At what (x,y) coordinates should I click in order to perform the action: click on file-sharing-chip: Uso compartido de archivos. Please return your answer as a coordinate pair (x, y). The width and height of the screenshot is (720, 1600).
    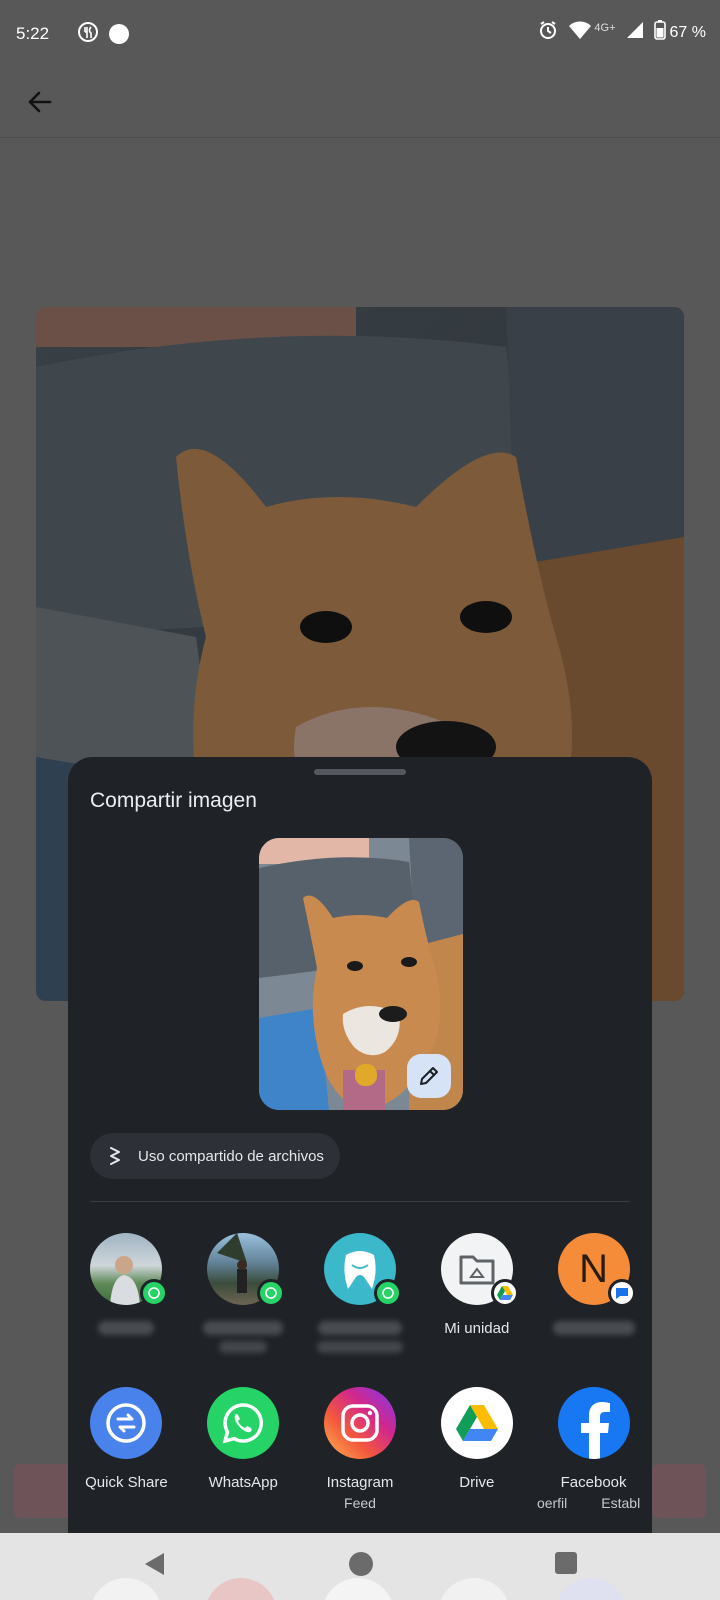
    Looking at the image, I should click on (215, 1156).